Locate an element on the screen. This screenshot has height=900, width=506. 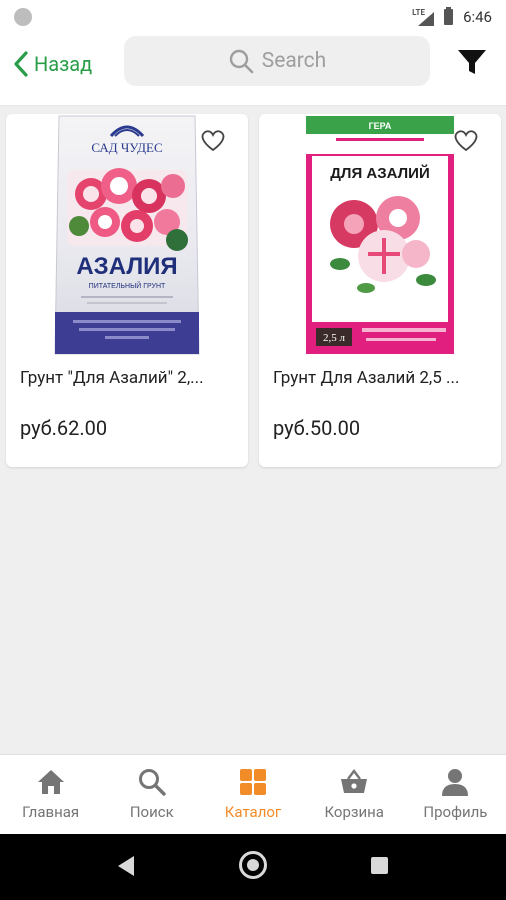
basket-icon is located at coordinates (354, 781).